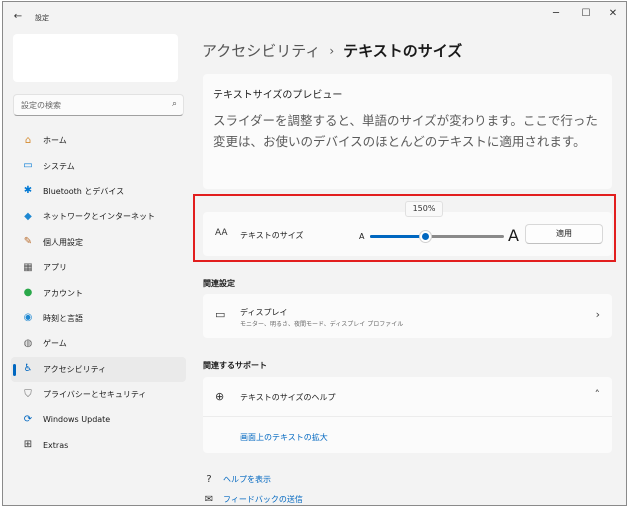  What do you see at coordinates (98, 445) in the screenshot?
I see `sidebar-item: ⊞ Extras` at bounding box center [98, 445].